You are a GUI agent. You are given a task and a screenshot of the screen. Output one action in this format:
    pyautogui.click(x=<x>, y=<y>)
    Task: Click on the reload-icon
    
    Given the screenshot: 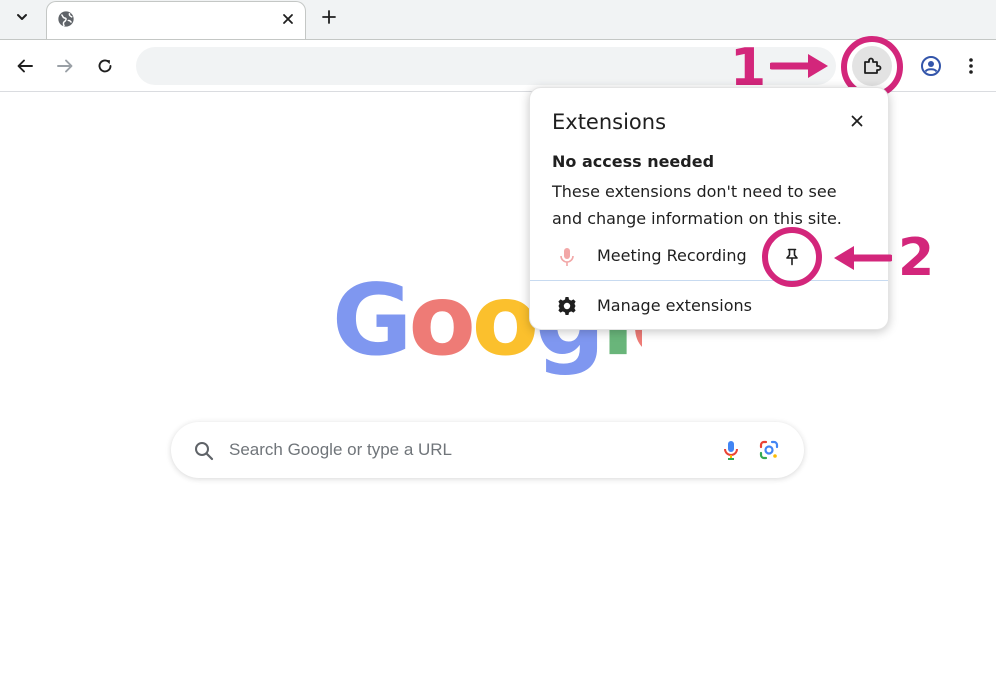 What is the action you would take?
    pyautogui.click(x=105, y=66)
    